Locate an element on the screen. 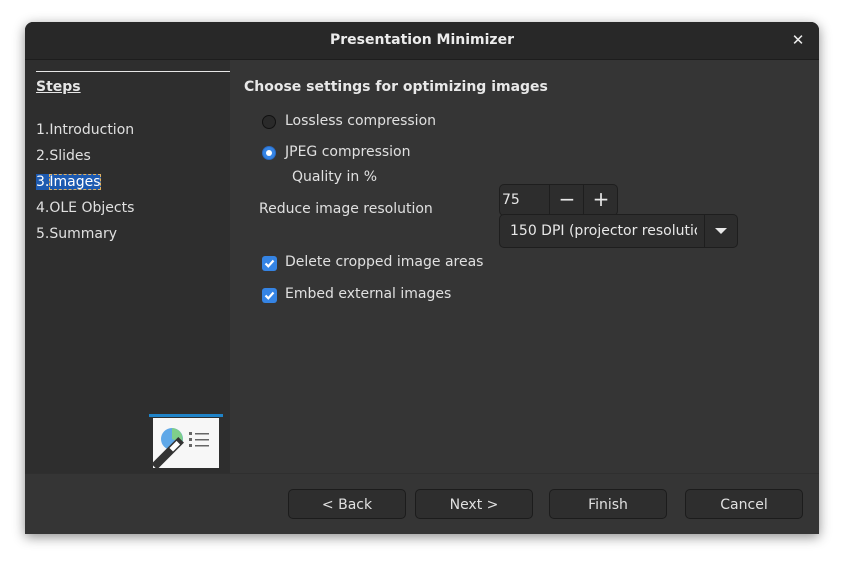 This screenshot has width=844, height=562. step-images: 3.Images is located at coordinates (68, 182).